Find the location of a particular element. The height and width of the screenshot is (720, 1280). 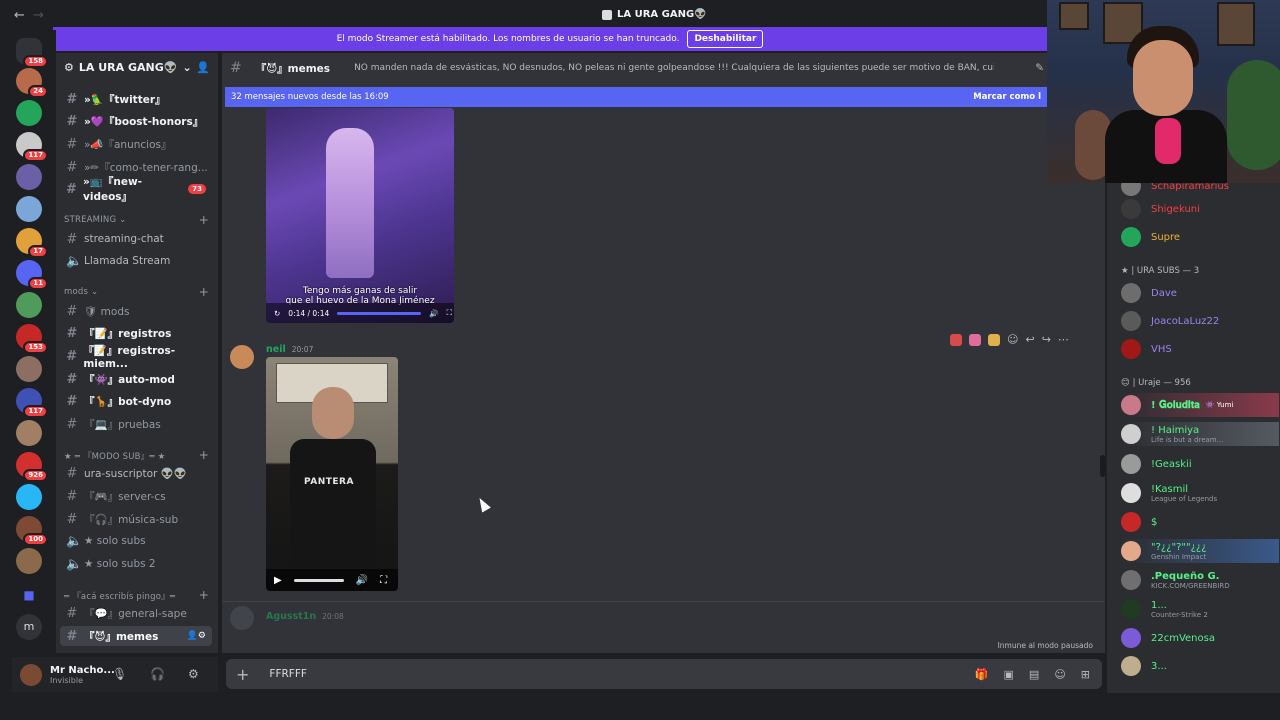

member-item: Schapiramarius is located at coordinates (1200, 190).